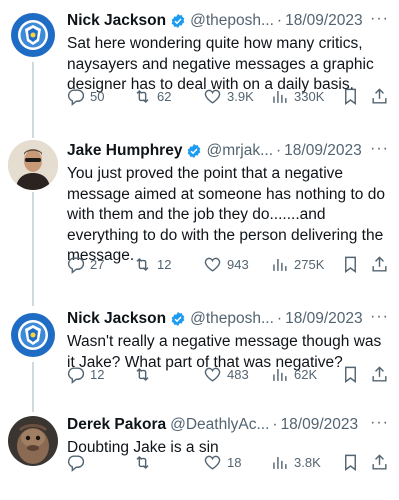  What do you see at coordinates (116, 425) in the screenshot?
I see `author-name: Derek Pakora` at bounding box center [116, 425].